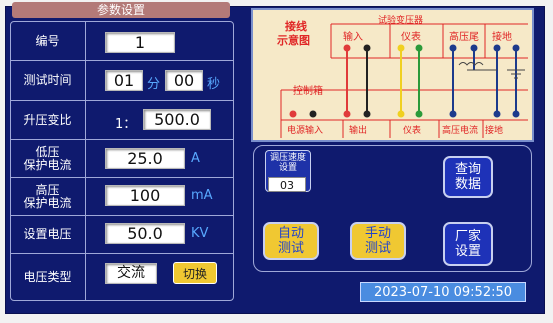  Describe the element at coordinates (177, 119) in the screenshot. I see `step-up-ratio-field: 500.0` at that location.